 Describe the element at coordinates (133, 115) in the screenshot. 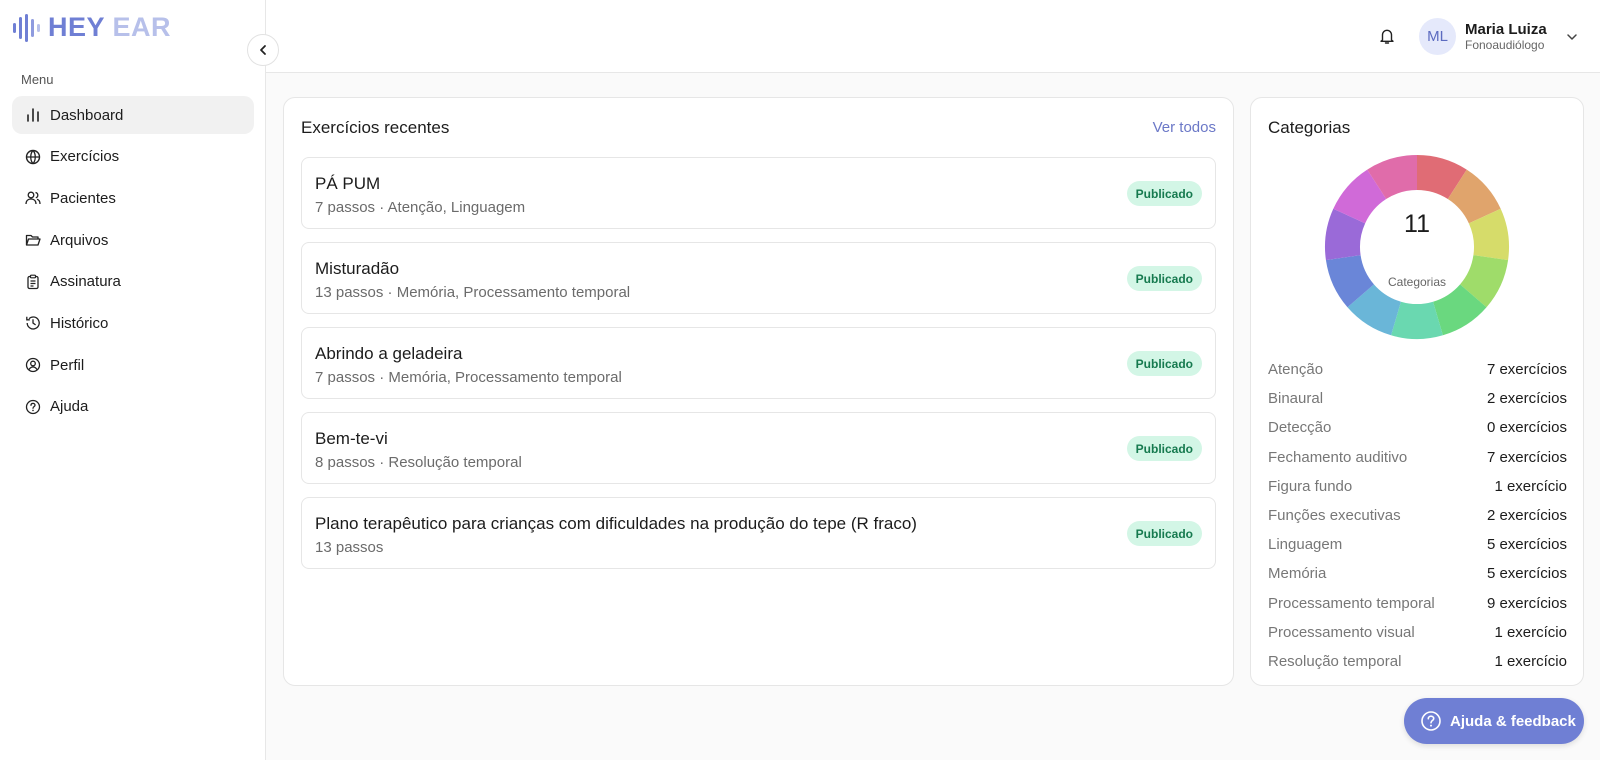

I see `sidebar-item-dashboard: Dashboard` at that location.